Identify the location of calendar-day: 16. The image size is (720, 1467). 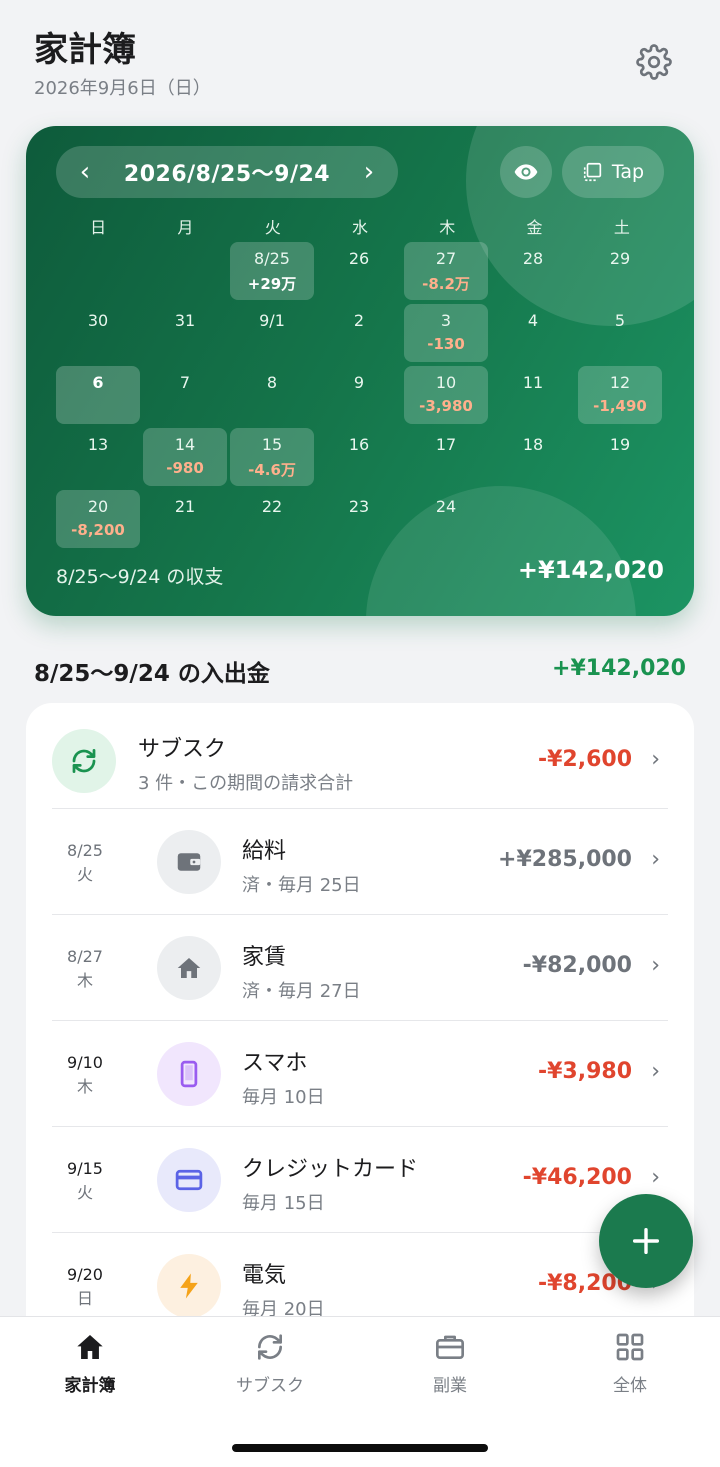
(359, 457).